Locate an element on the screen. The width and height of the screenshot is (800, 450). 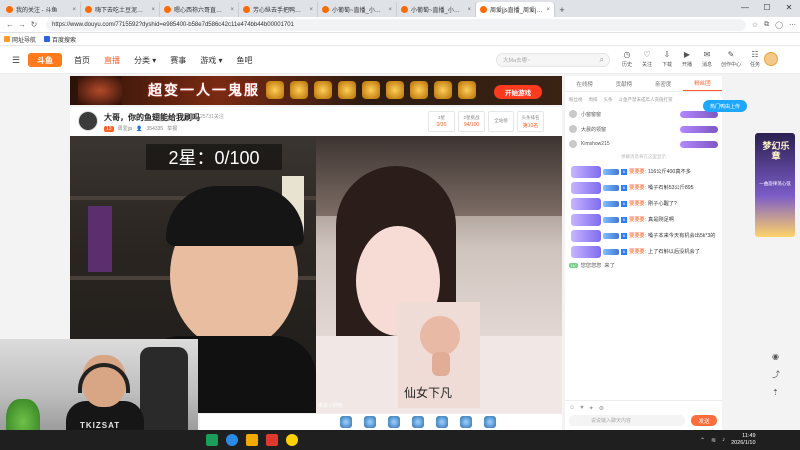
chat-message: 6 要要要: 真是刚足啊 is located at coordinates (643, 220).